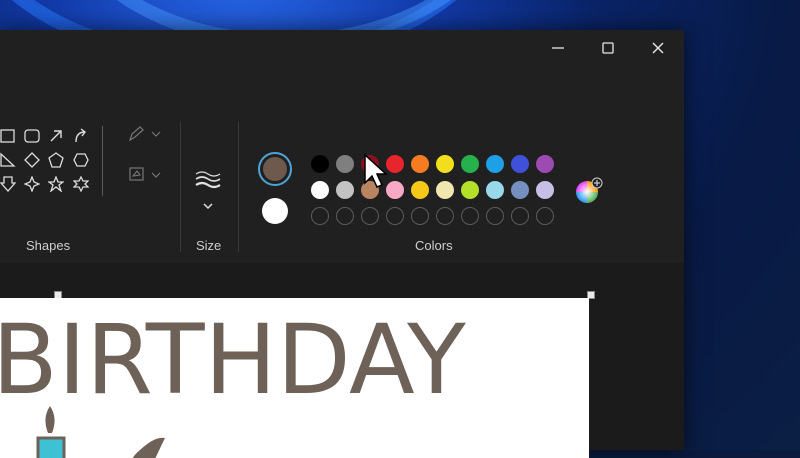 The image size is (800, 458). What do you see at coordinates (81, 184) in the screenshot?
I see `six-point-star-shape-icon` at bounding box center [81, 184].